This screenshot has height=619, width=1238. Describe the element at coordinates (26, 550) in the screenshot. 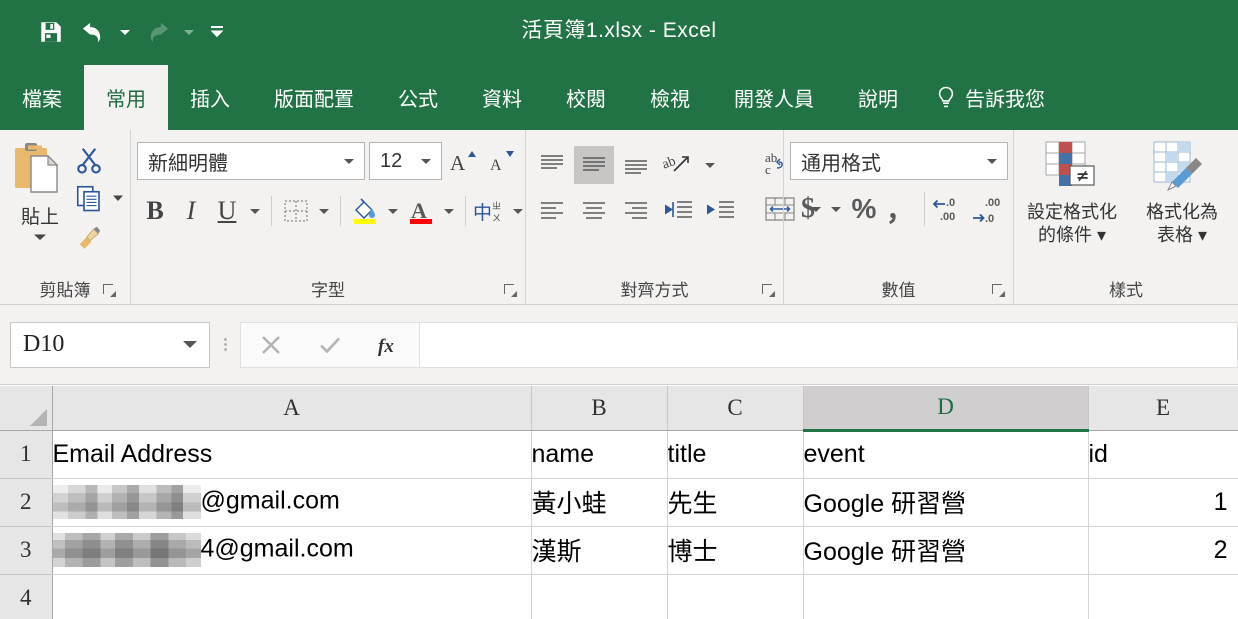

I see `row-header-3: 3` at that location.